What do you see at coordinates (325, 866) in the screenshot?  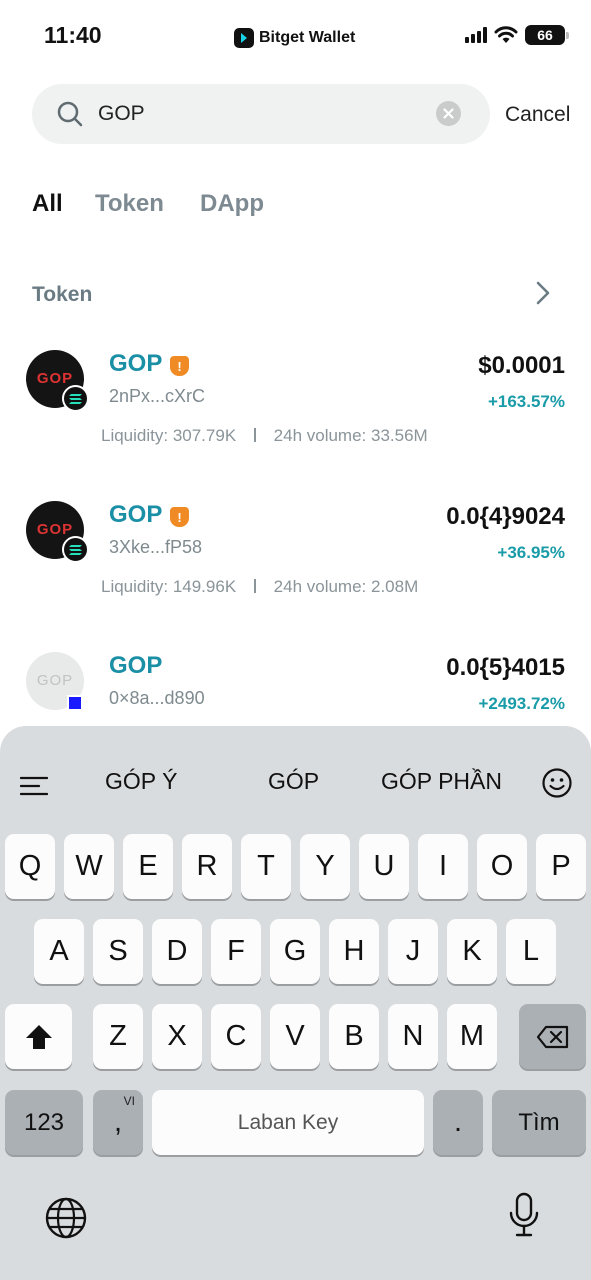 I see `key-y: Y` at bounding box center [325, 866].